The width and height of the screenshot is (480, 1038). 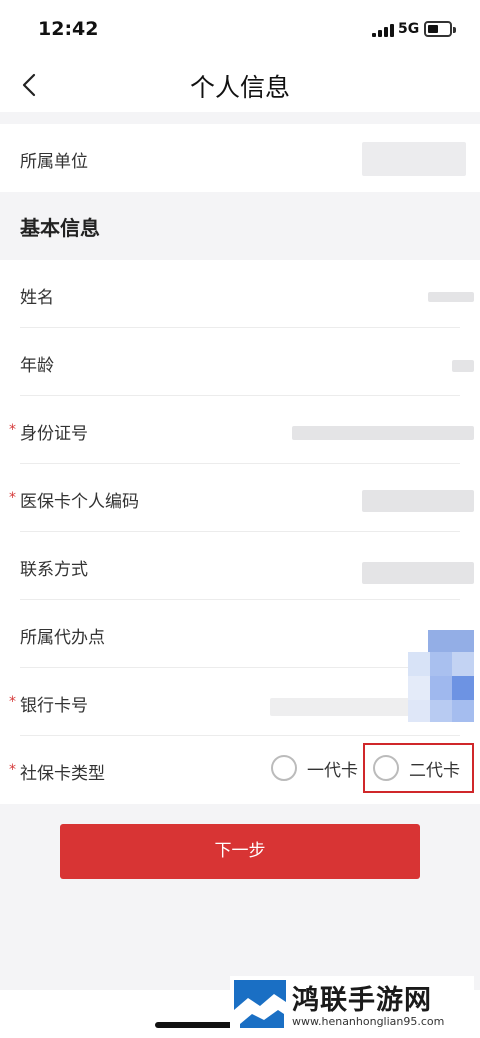 I want to click on option-label: 一代卡, so click(x=332, y=770).